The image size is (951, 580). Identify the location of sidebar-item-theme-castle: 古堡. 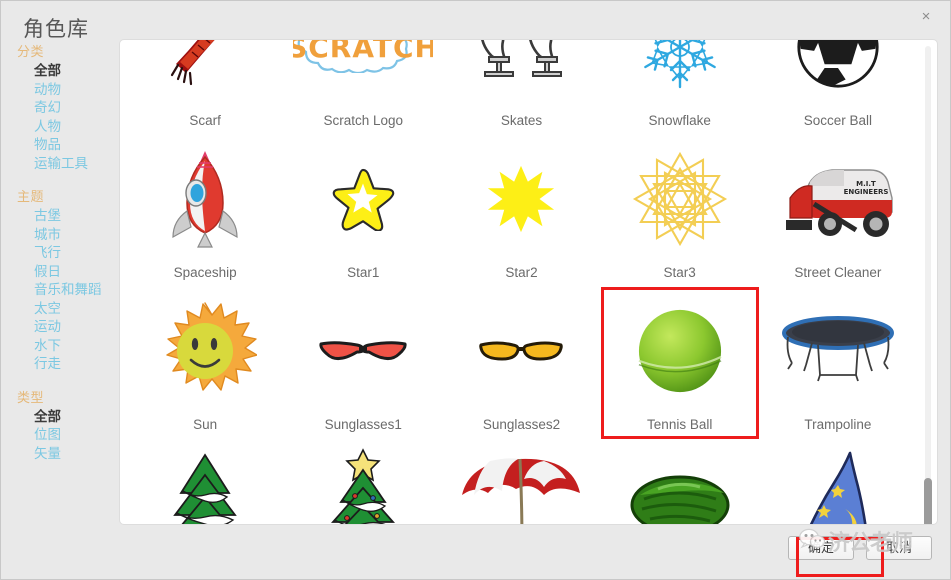
(68, 216).